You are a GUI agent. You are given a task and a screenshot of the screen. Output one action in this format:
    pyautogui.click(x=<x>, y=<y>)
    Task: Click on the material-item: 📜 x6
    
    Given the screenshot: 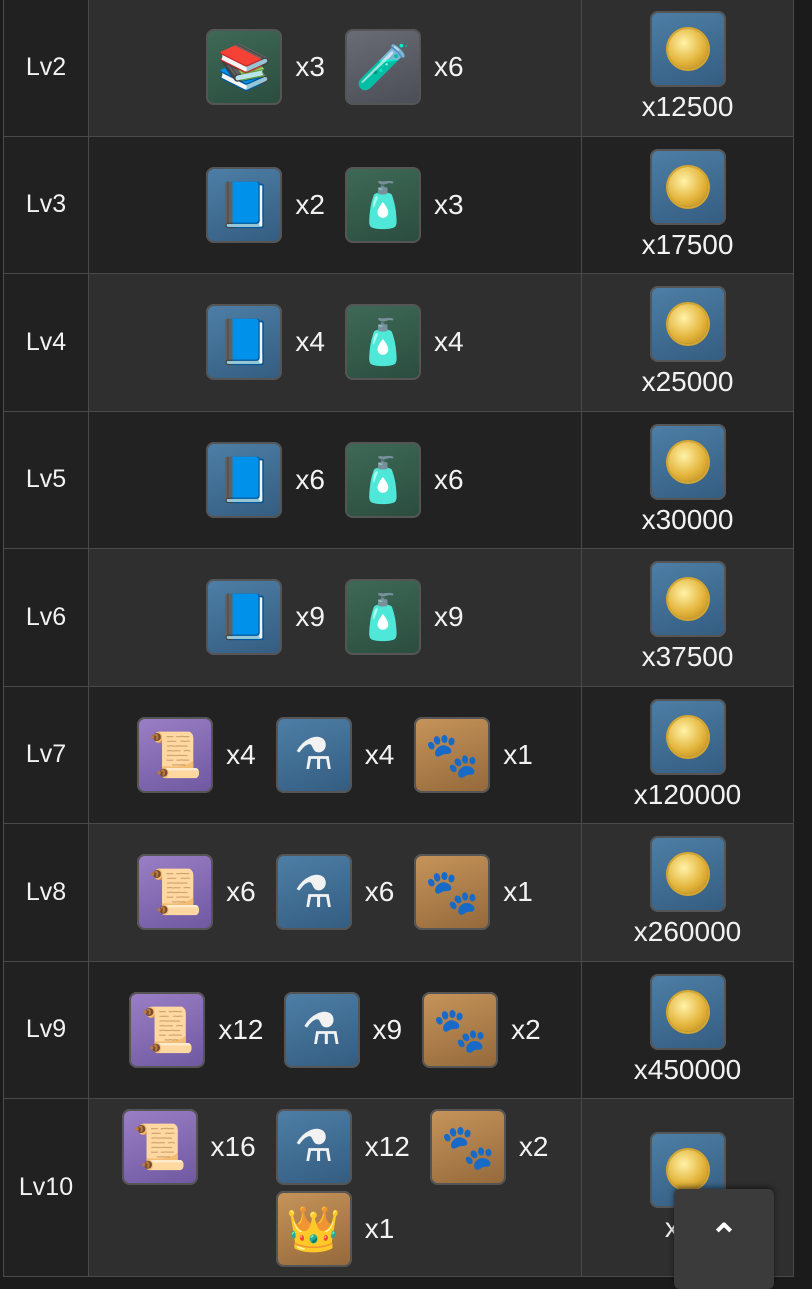 What is the action you would take?
    pyautogui.click(x=196, y=892)
    